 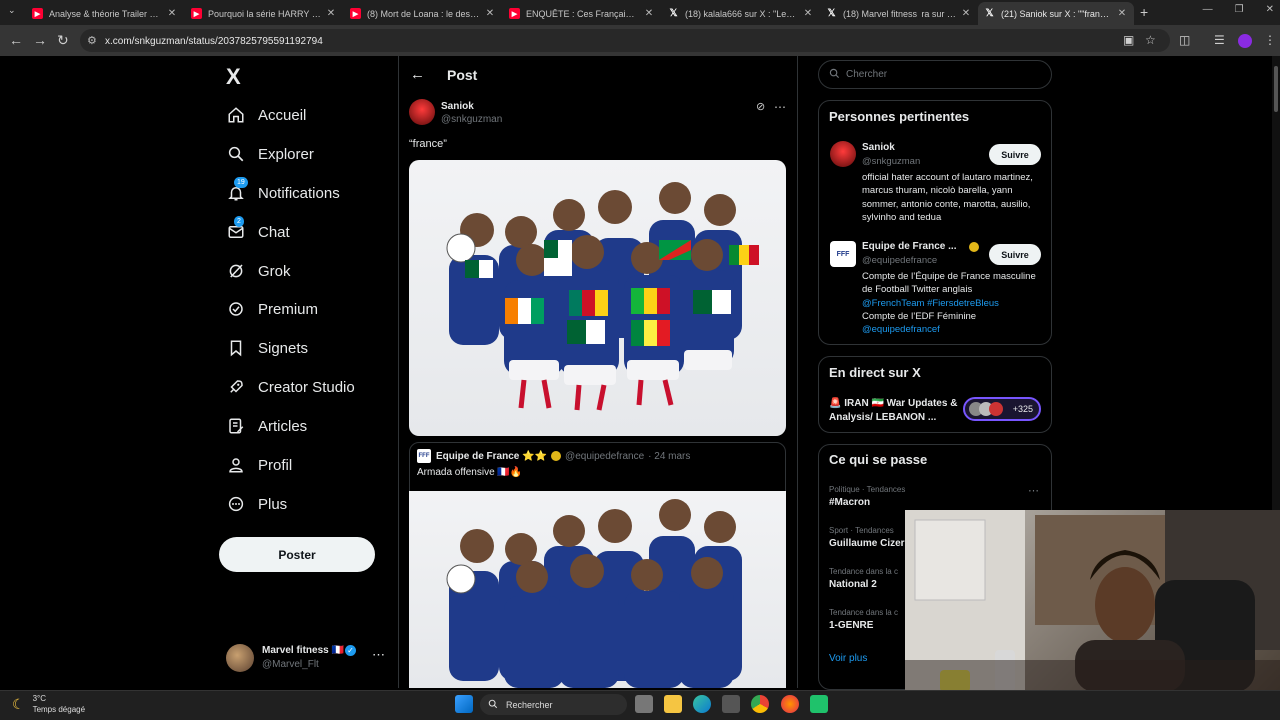 I want to click on tab-title: ENQUÊTE : Ces Français prêts à, so click(x=582, y=13).